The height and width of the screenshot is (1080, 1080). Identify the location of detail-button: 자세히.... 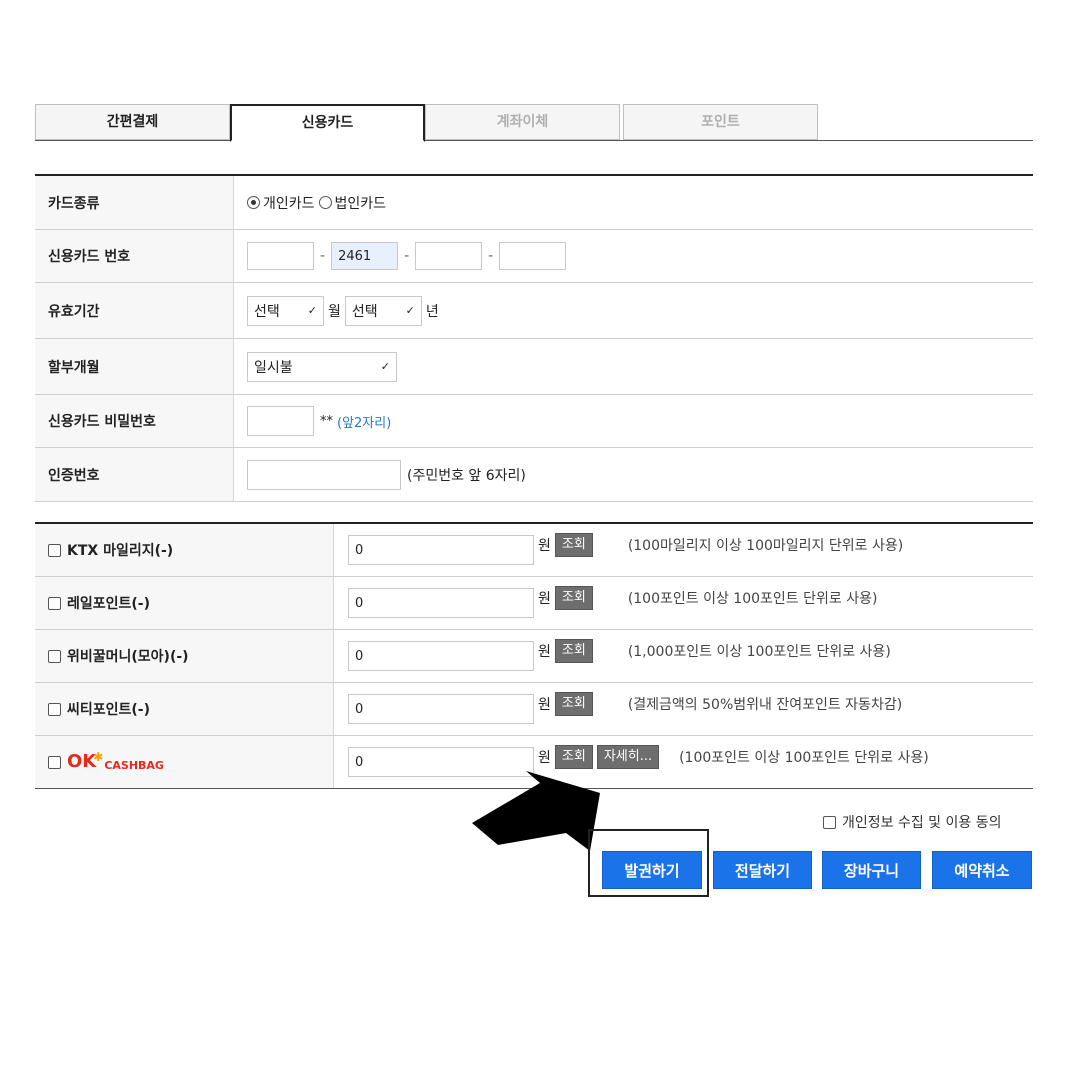
(628, 757).